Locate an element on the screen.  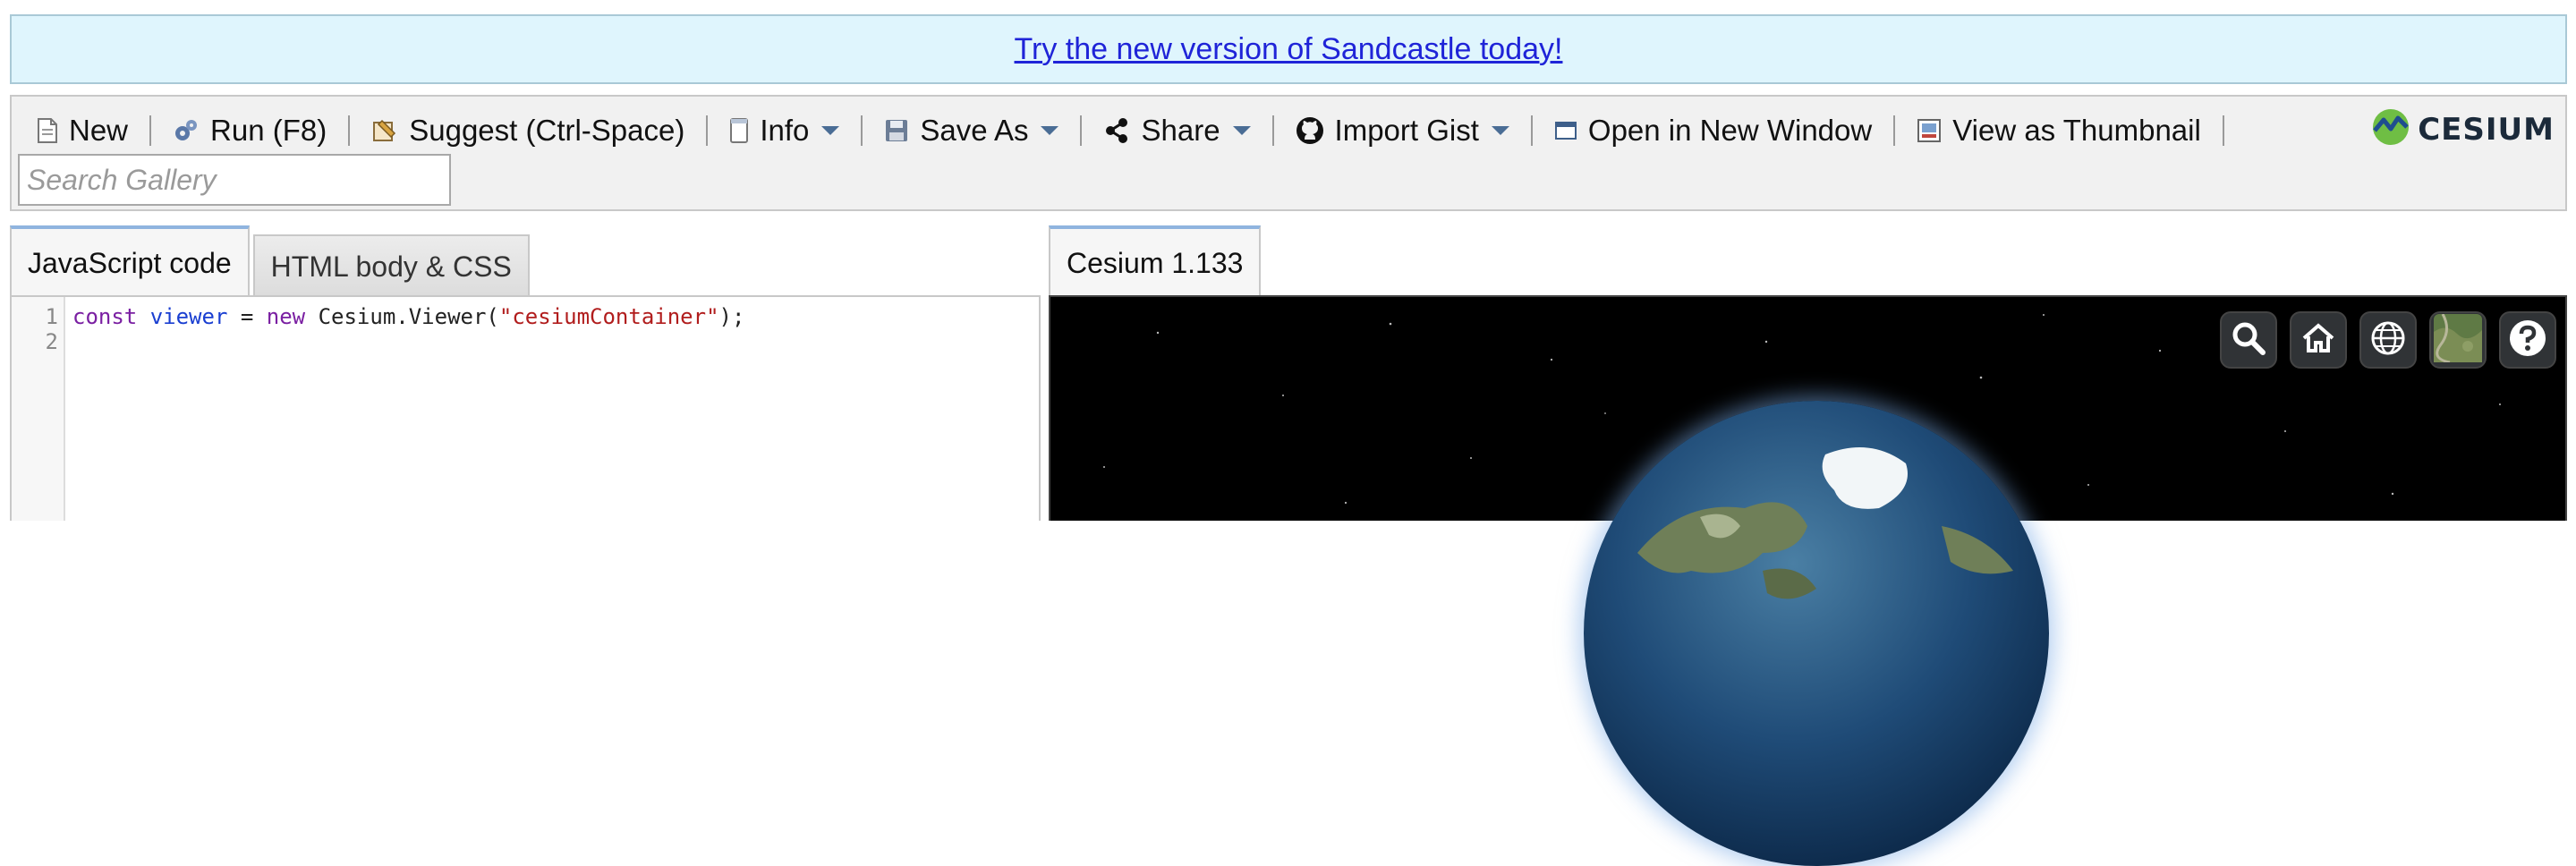
share-icon is located at coordinates (1116, 130).